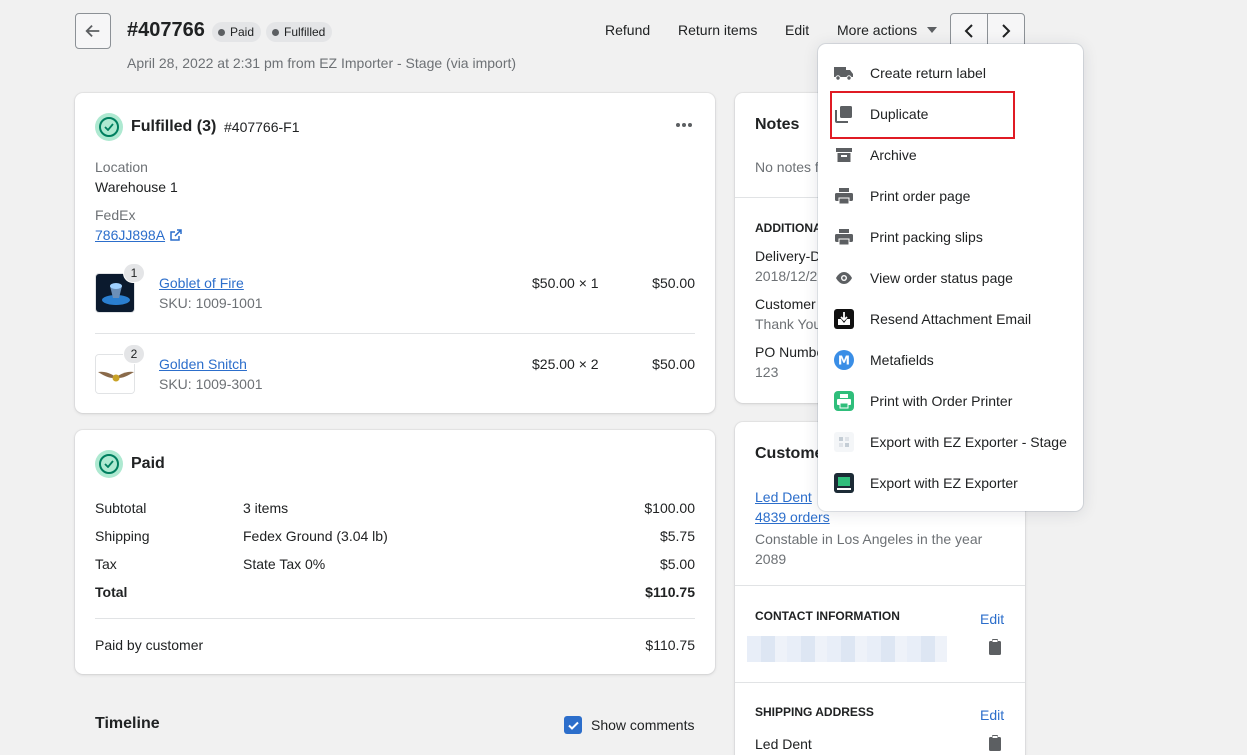  What do you see at coordinates (790, 352) in the screenshot?
I see `attribute-label: PO Numbe` at bounding box center [790, 352].